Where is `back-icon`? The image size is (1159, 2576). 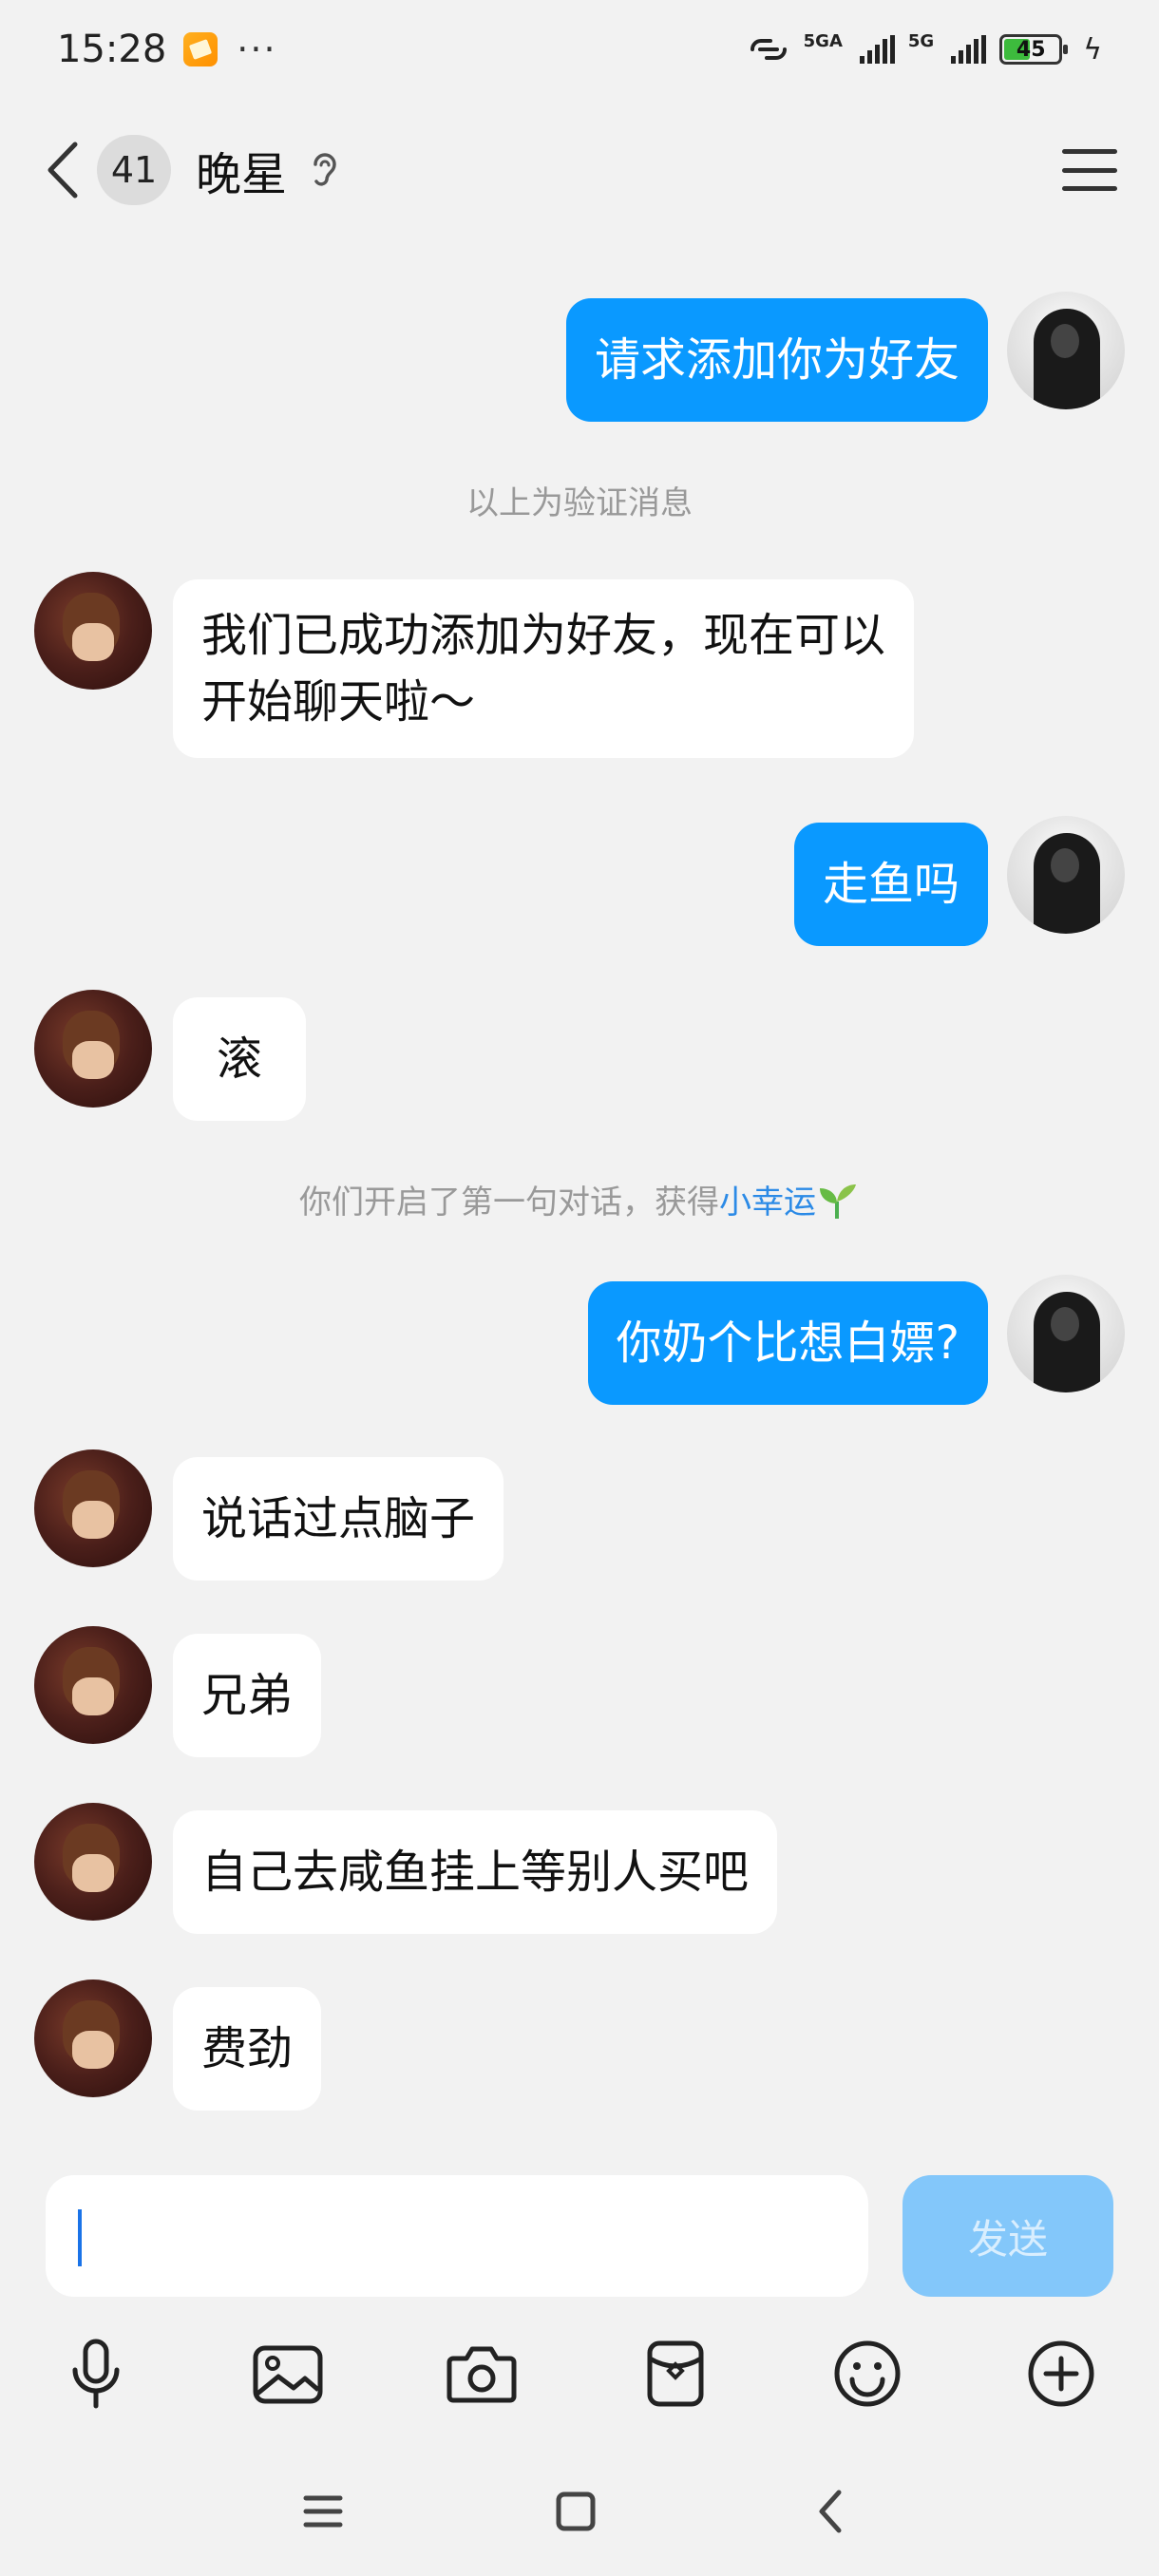
back-icon is located at coordinates (62, 170).